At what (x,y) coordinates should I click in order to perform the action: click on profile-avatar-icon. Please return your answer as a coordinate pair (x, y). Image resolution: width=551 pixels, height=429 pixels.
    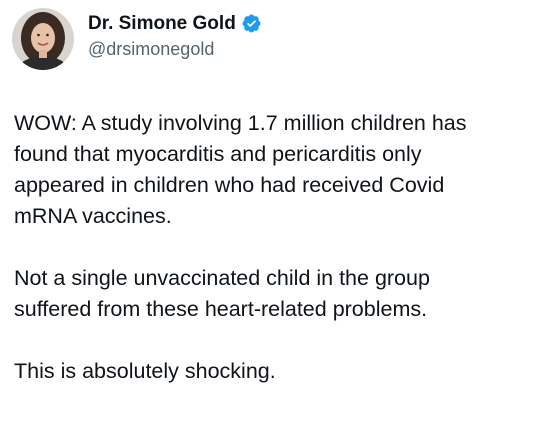
    Looking at the image, I should click on (43, 39).